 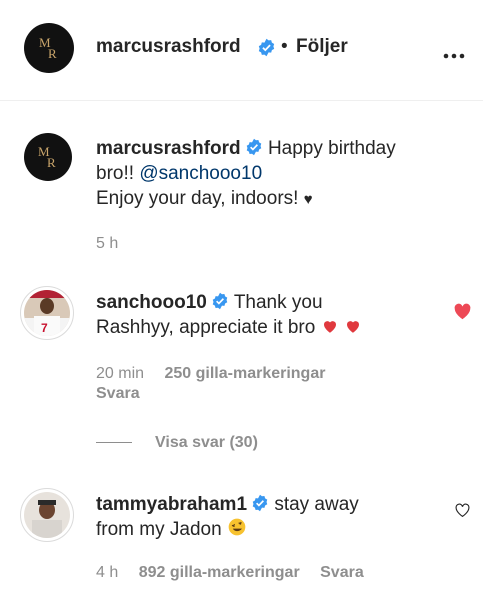 I want to click on like-button-filled-icon, so click(x=462, y=311).